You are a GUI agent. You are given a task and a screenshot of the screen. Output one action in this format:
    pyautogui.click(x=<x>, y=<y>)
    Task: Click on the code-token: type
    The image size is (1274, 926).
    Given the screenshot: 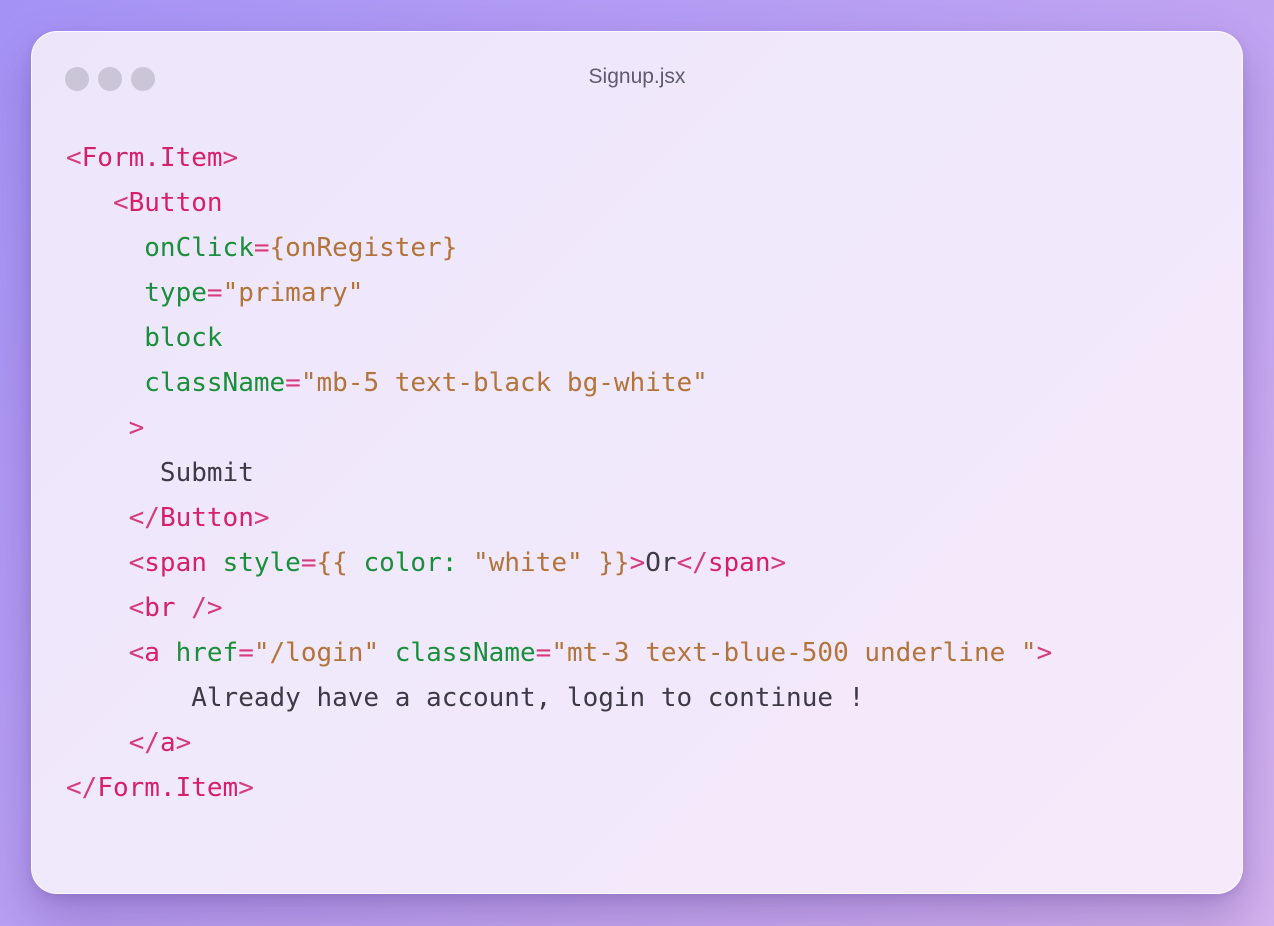 What is the action you would take?
    pyautogui.click(x=175, y=293)
    